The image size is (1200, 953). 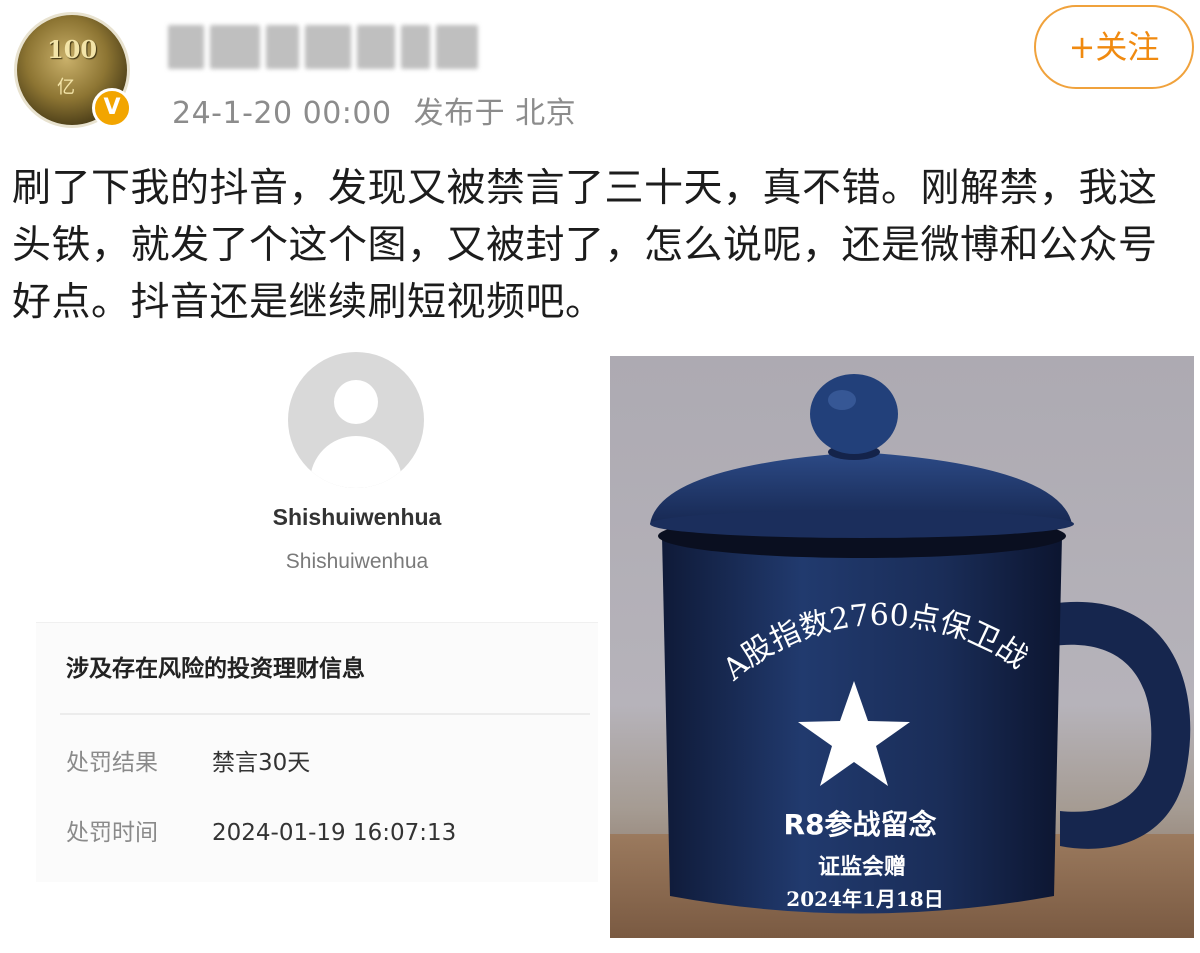 I want to click on violation-title: 涉及存在风险的投资理财信息, so click(x=215, y=669).